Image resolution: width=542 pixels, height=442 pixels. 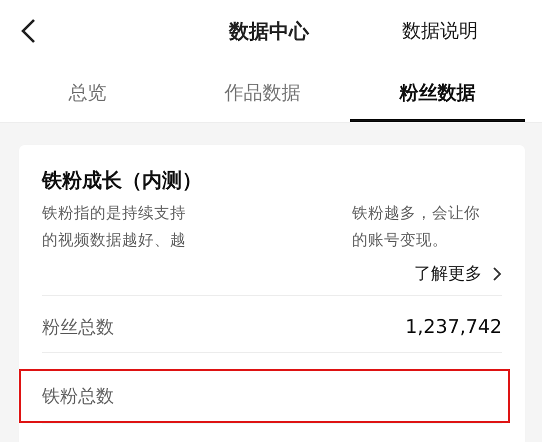 What do you see at coordinates (416, 213) in the screenshot?
I see `description-text: 铁粉越多，会让你` at bounding box center [416, 213].